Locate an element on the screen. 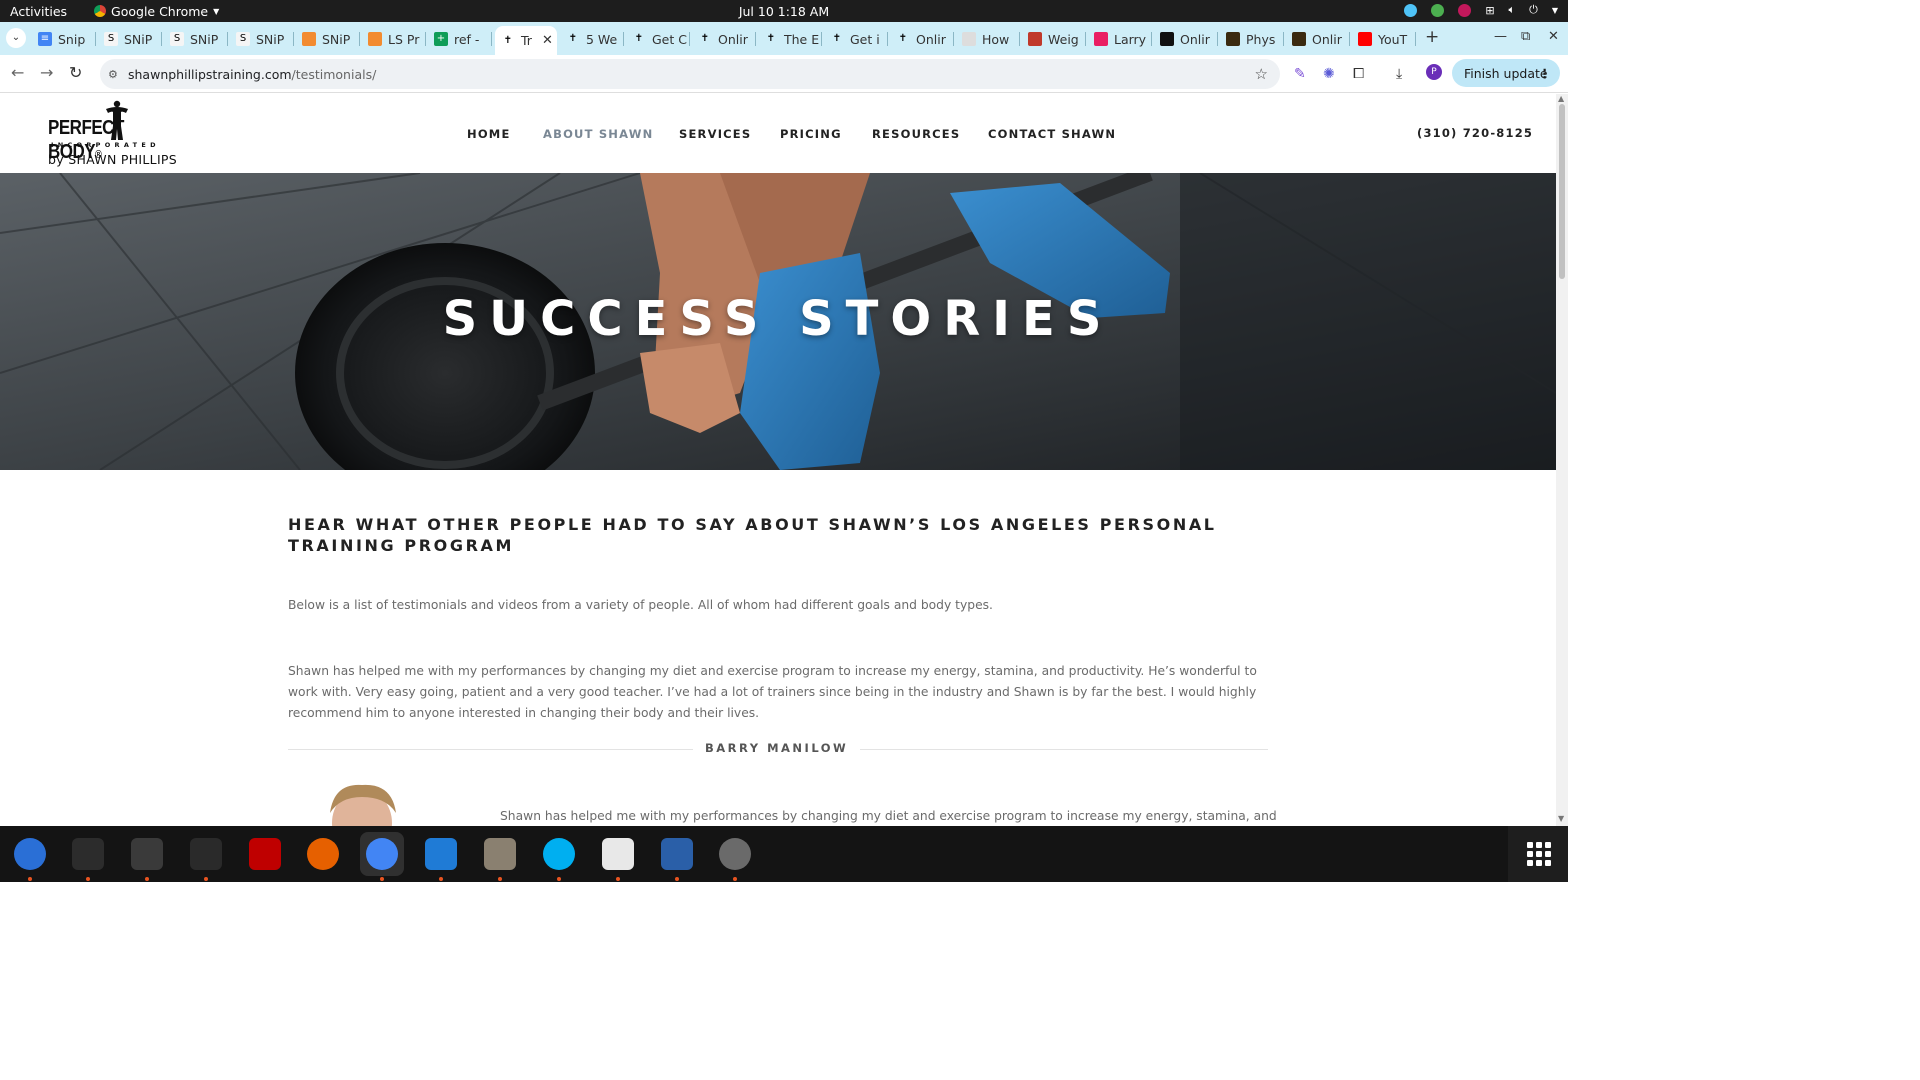  thunderbird-icon is located at coordinates (30, 854).